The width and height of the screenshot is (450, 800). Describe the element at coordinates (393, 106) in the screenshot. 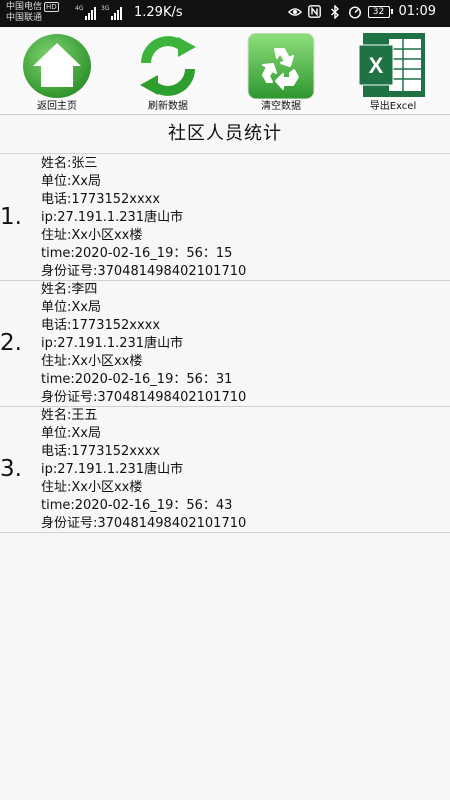

I see `export-label: 导出Excel` at that location.